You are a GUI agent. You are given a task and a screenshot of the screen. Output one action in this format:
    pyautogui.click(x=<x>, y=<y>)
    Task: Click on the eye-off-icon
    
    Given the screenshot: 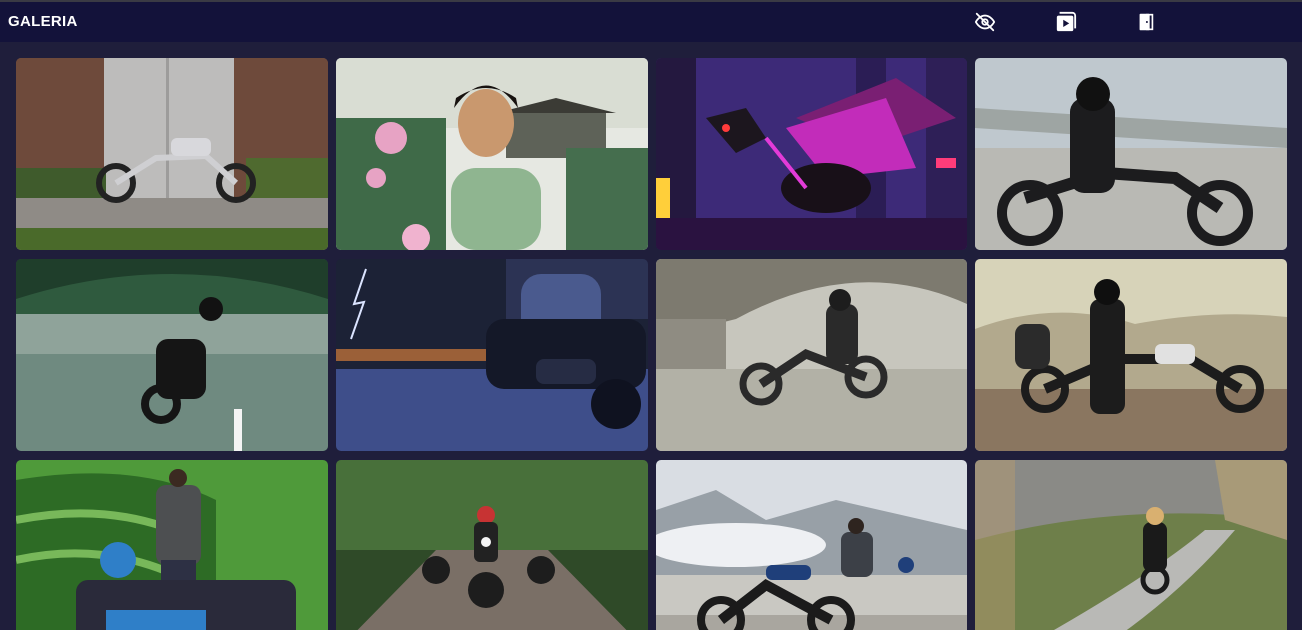 What is the action you would take?
    pyautogui.click(x=985, y=22)
    